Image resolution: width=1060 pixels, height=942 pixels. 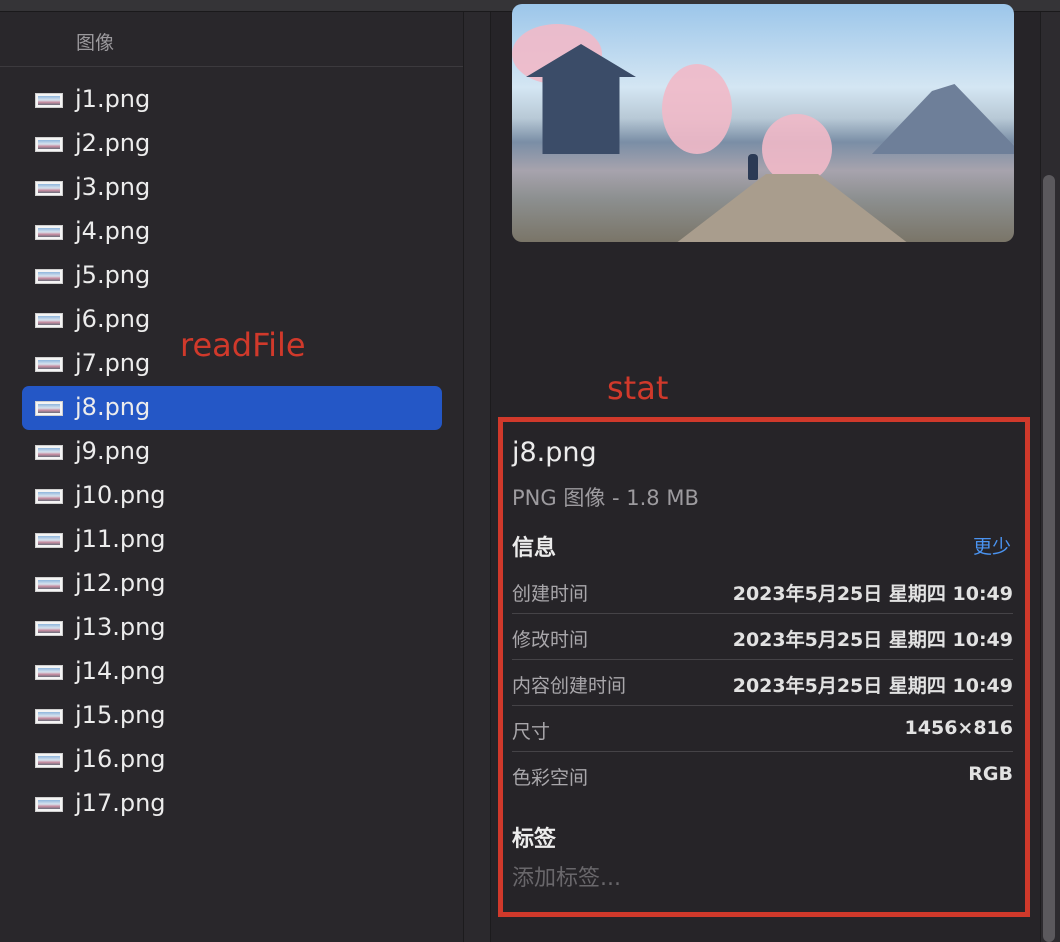 What do you see at coordinates (232, 276) in the screenshot?
I see `file-list-item: j5.png` at bounding box center [232, 276].